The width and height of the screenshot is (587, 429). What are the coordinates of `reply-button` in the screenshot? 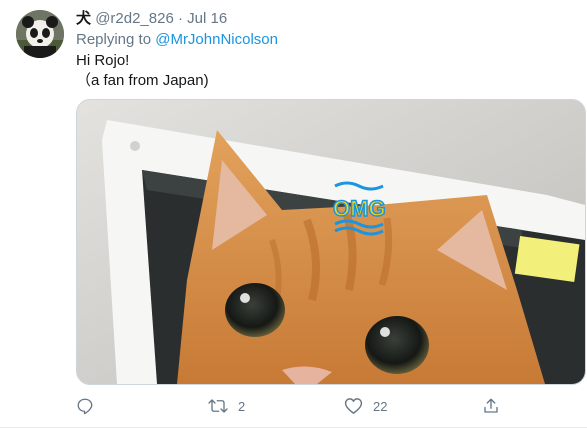 It's located at (85, 406).